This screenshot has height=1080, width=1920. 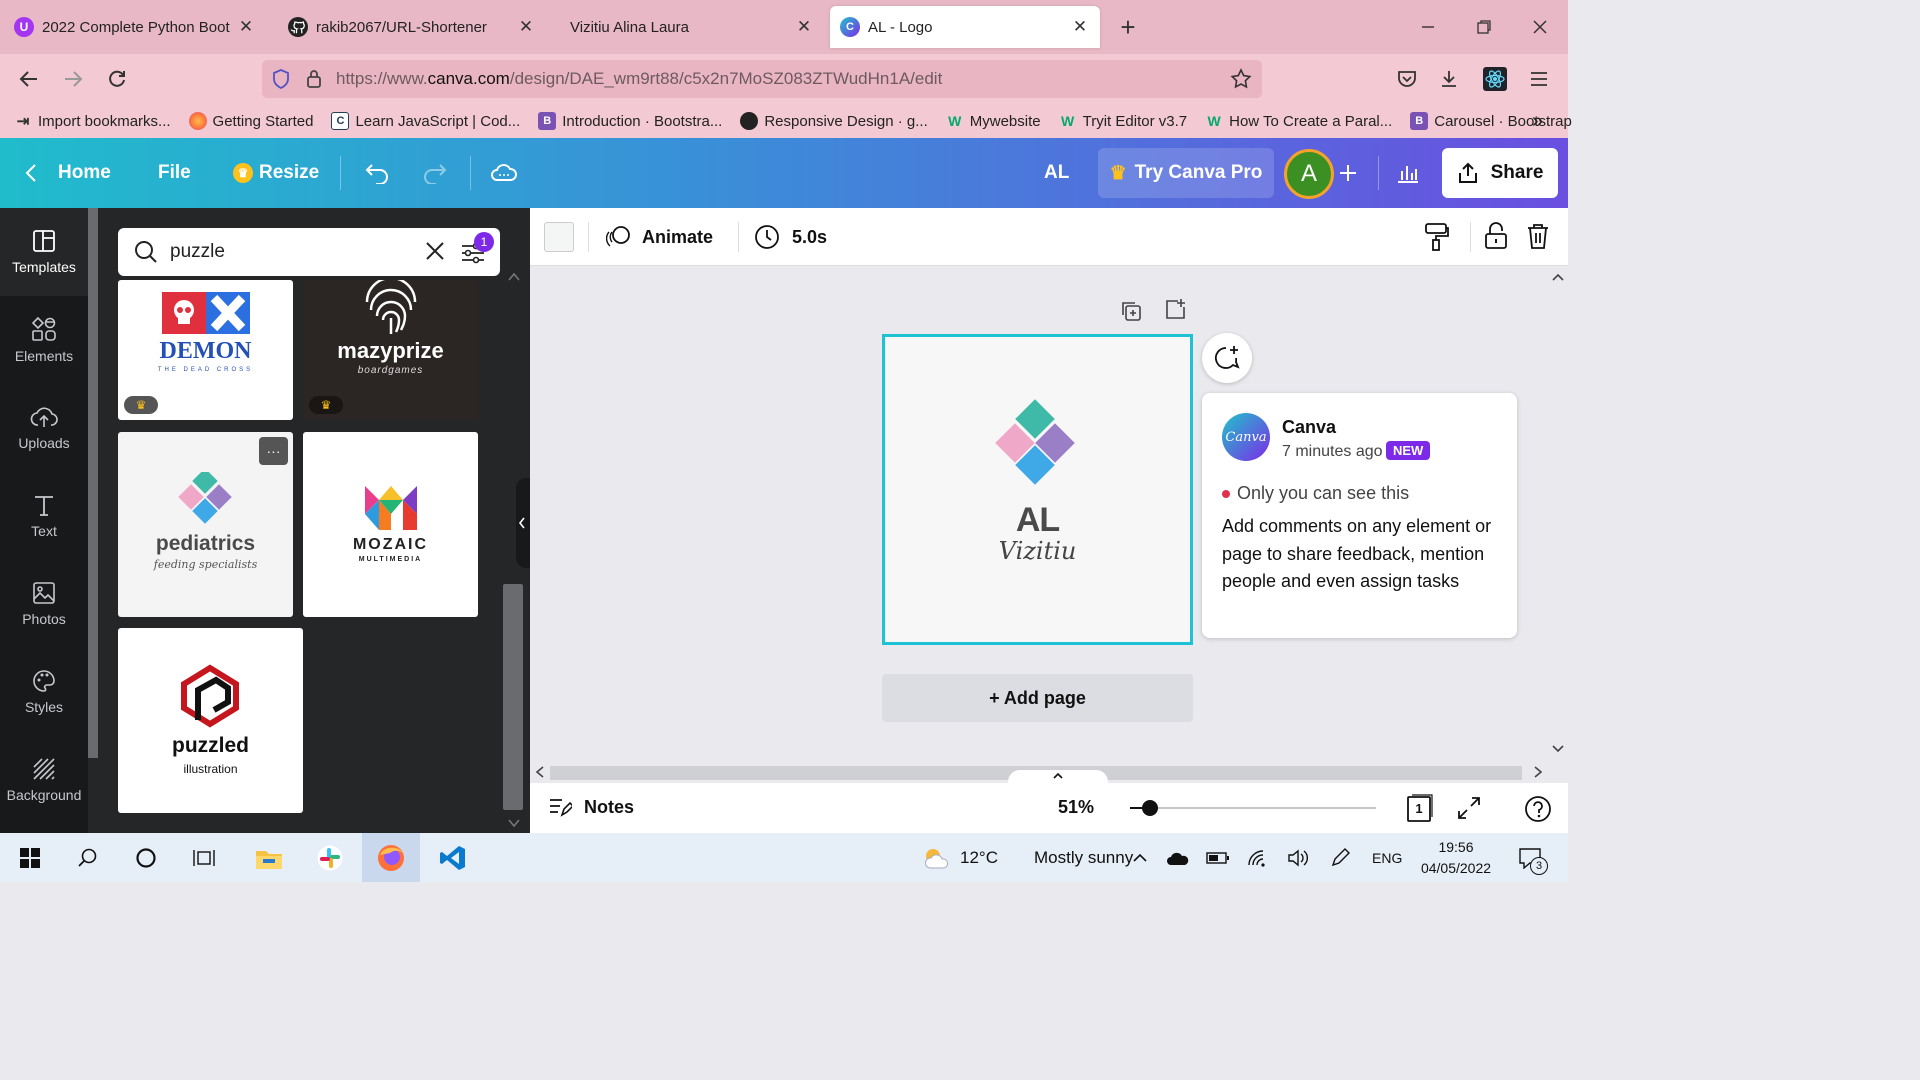 I want to click on star-icon, so click(x=1241, y=79).